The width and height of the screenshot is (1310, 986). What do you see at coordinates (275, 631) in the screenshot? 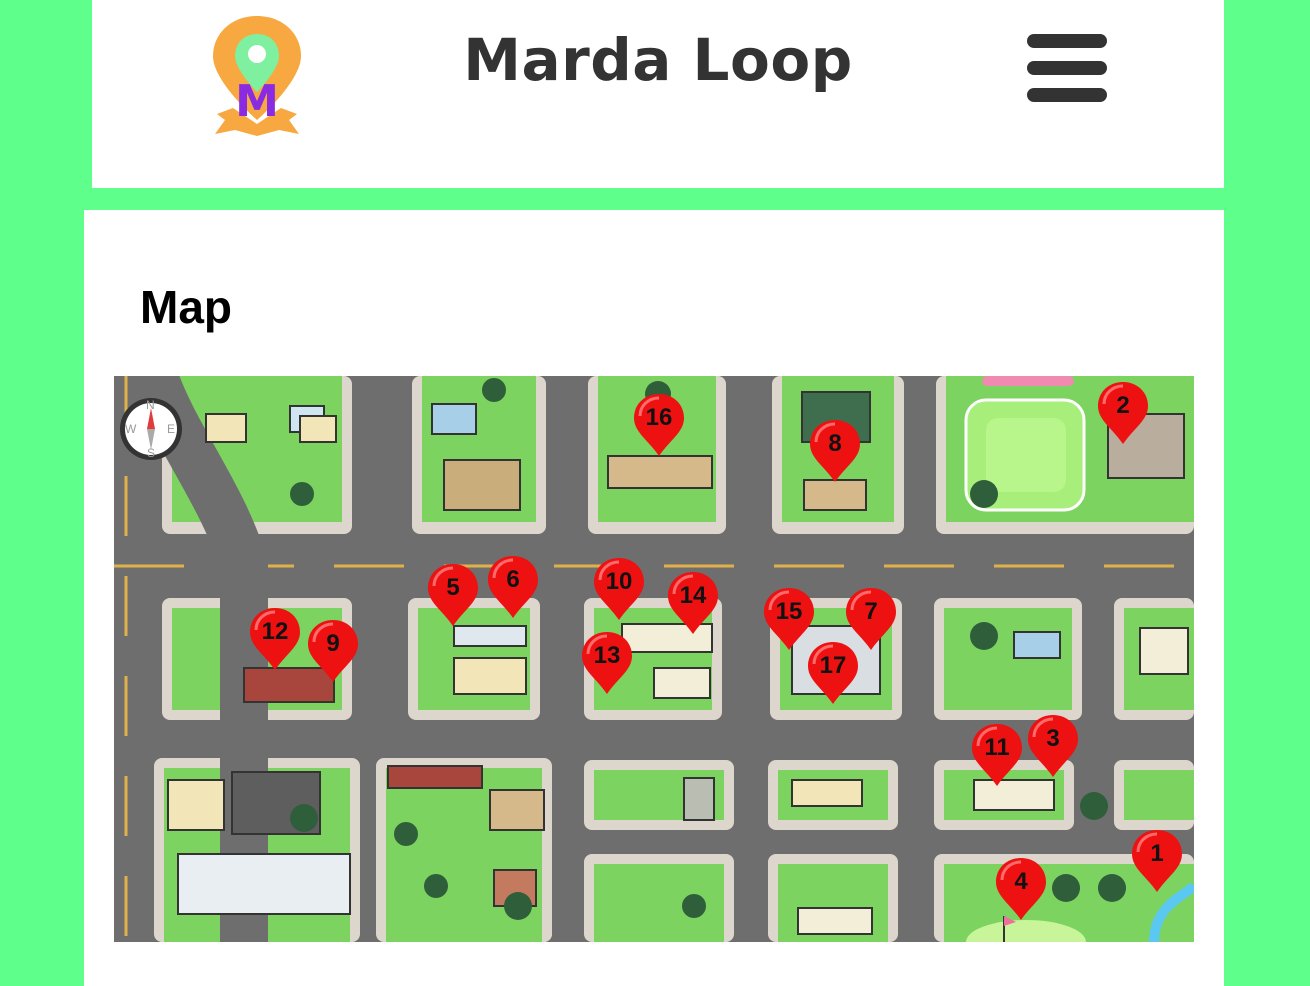
I see `map-marker-label: 12` at bounding box center [275, 631].